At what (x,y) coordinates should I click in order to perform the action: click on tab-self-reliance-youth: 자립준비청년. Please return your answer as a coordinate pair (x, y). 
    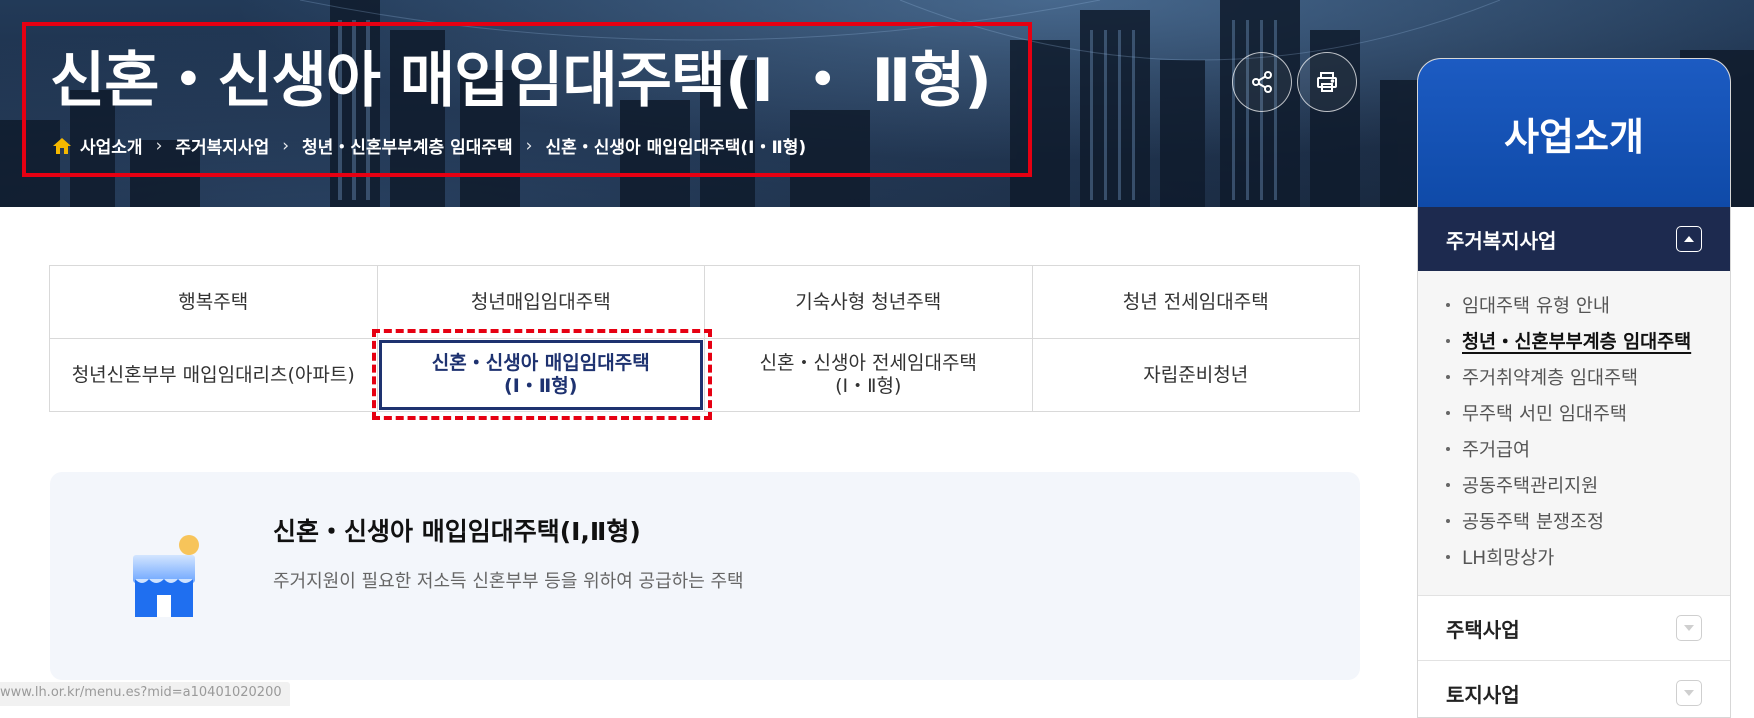
    Looking at the image, I should click on (1195, 375).